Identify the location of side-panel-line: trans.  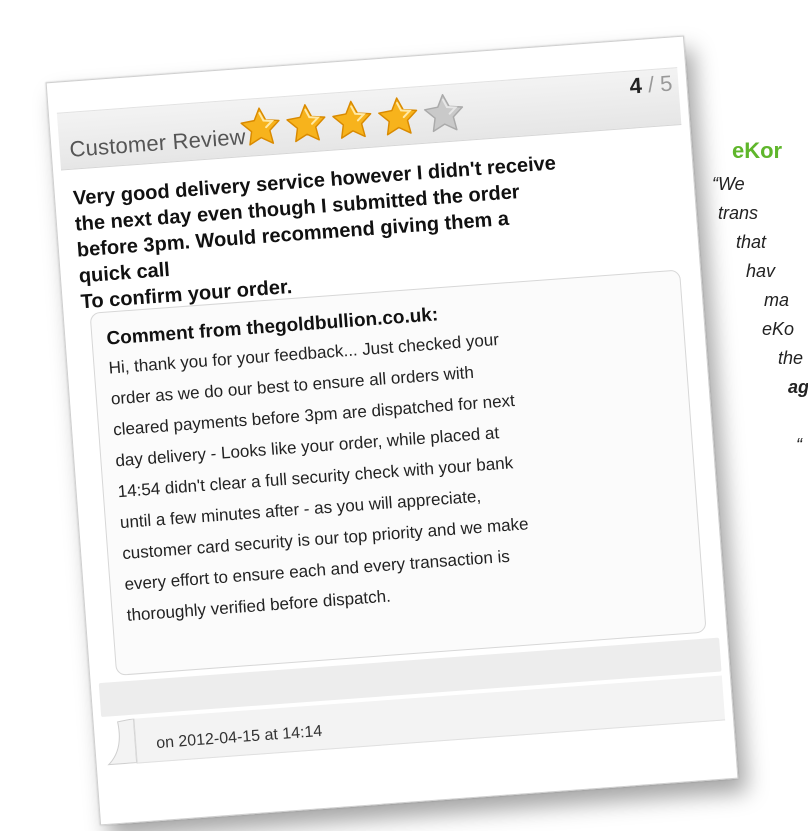
(738, 213).